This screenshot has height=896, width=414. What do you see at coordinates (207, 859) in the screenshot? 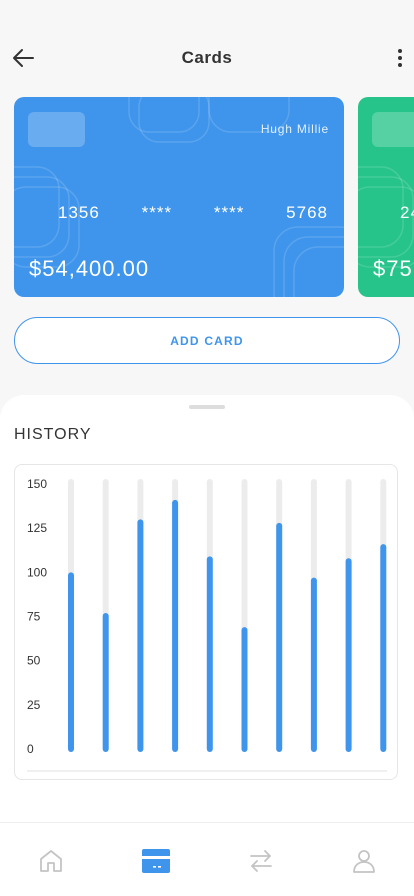
I see `bottom-navigation` at bounding box center [207, 859].